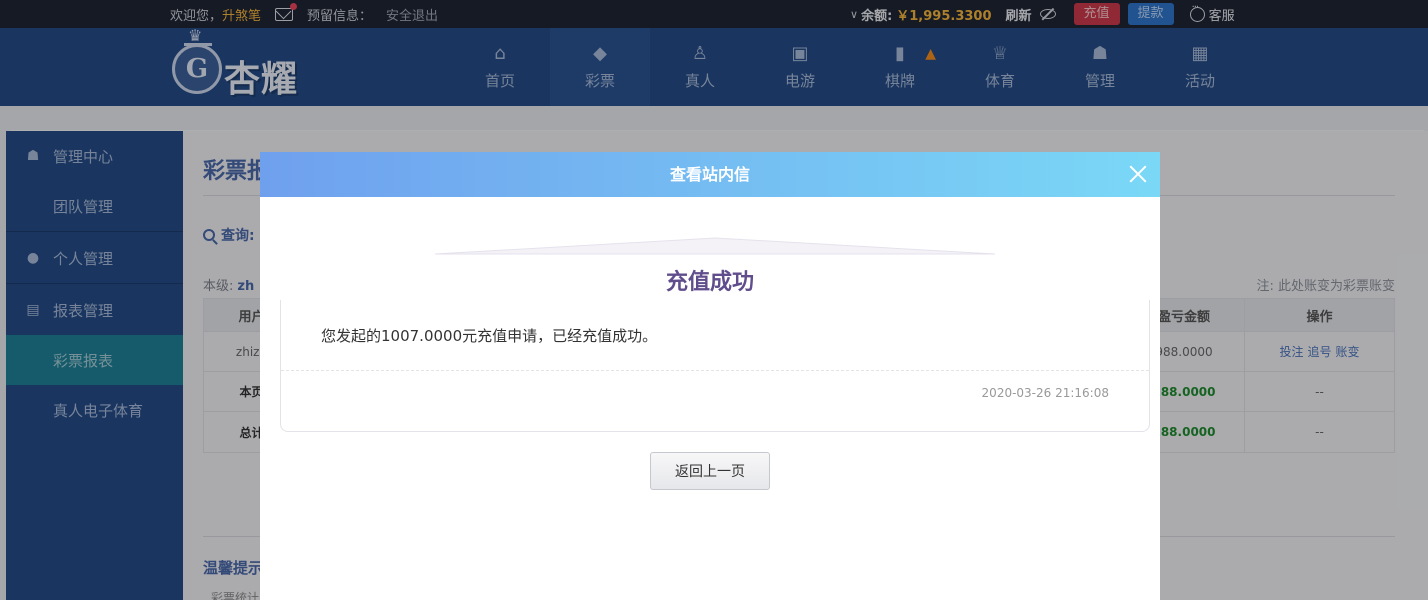  Describe the element at coordinates (1138, 174) in the screenshot. I see `close-icon` at that location.